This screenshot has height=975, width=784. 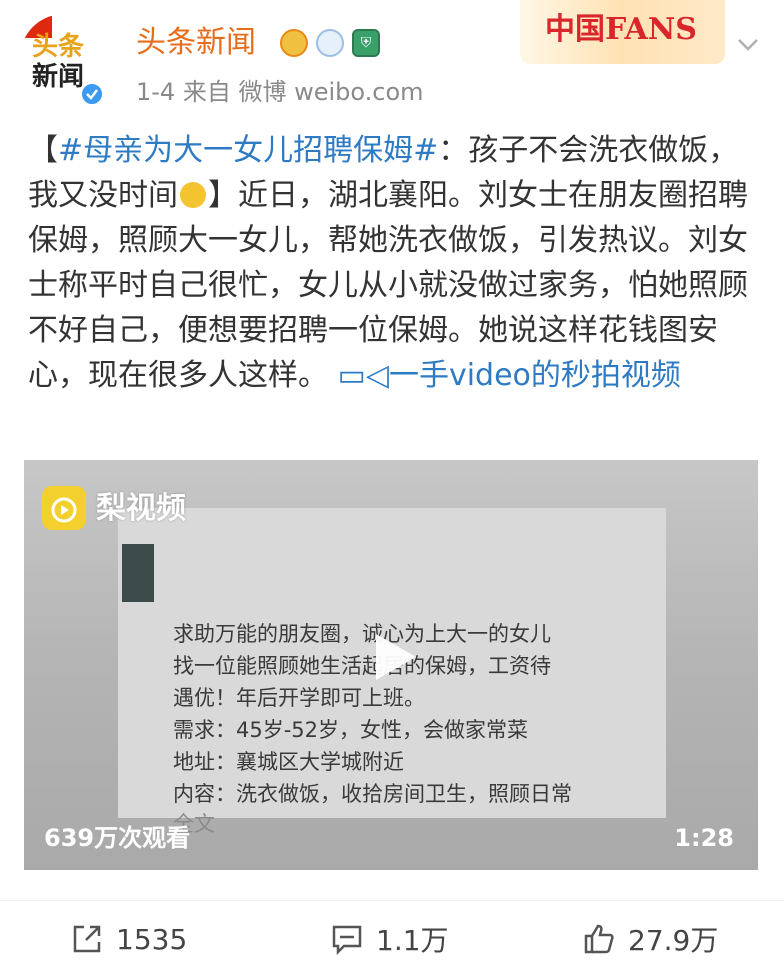 I want to click on cat-icon, so click(x=330, y=43).